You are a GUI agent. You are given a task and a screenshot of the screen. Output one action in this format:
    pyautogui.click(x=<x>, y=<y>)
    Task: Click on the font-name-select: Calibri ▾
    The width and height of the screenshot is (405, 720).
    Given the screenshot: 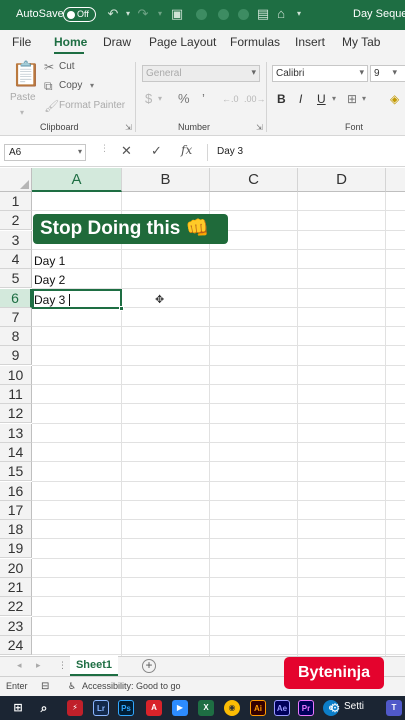 What is the action you would take?
    pyautogui.click(x=320, y=73)
    